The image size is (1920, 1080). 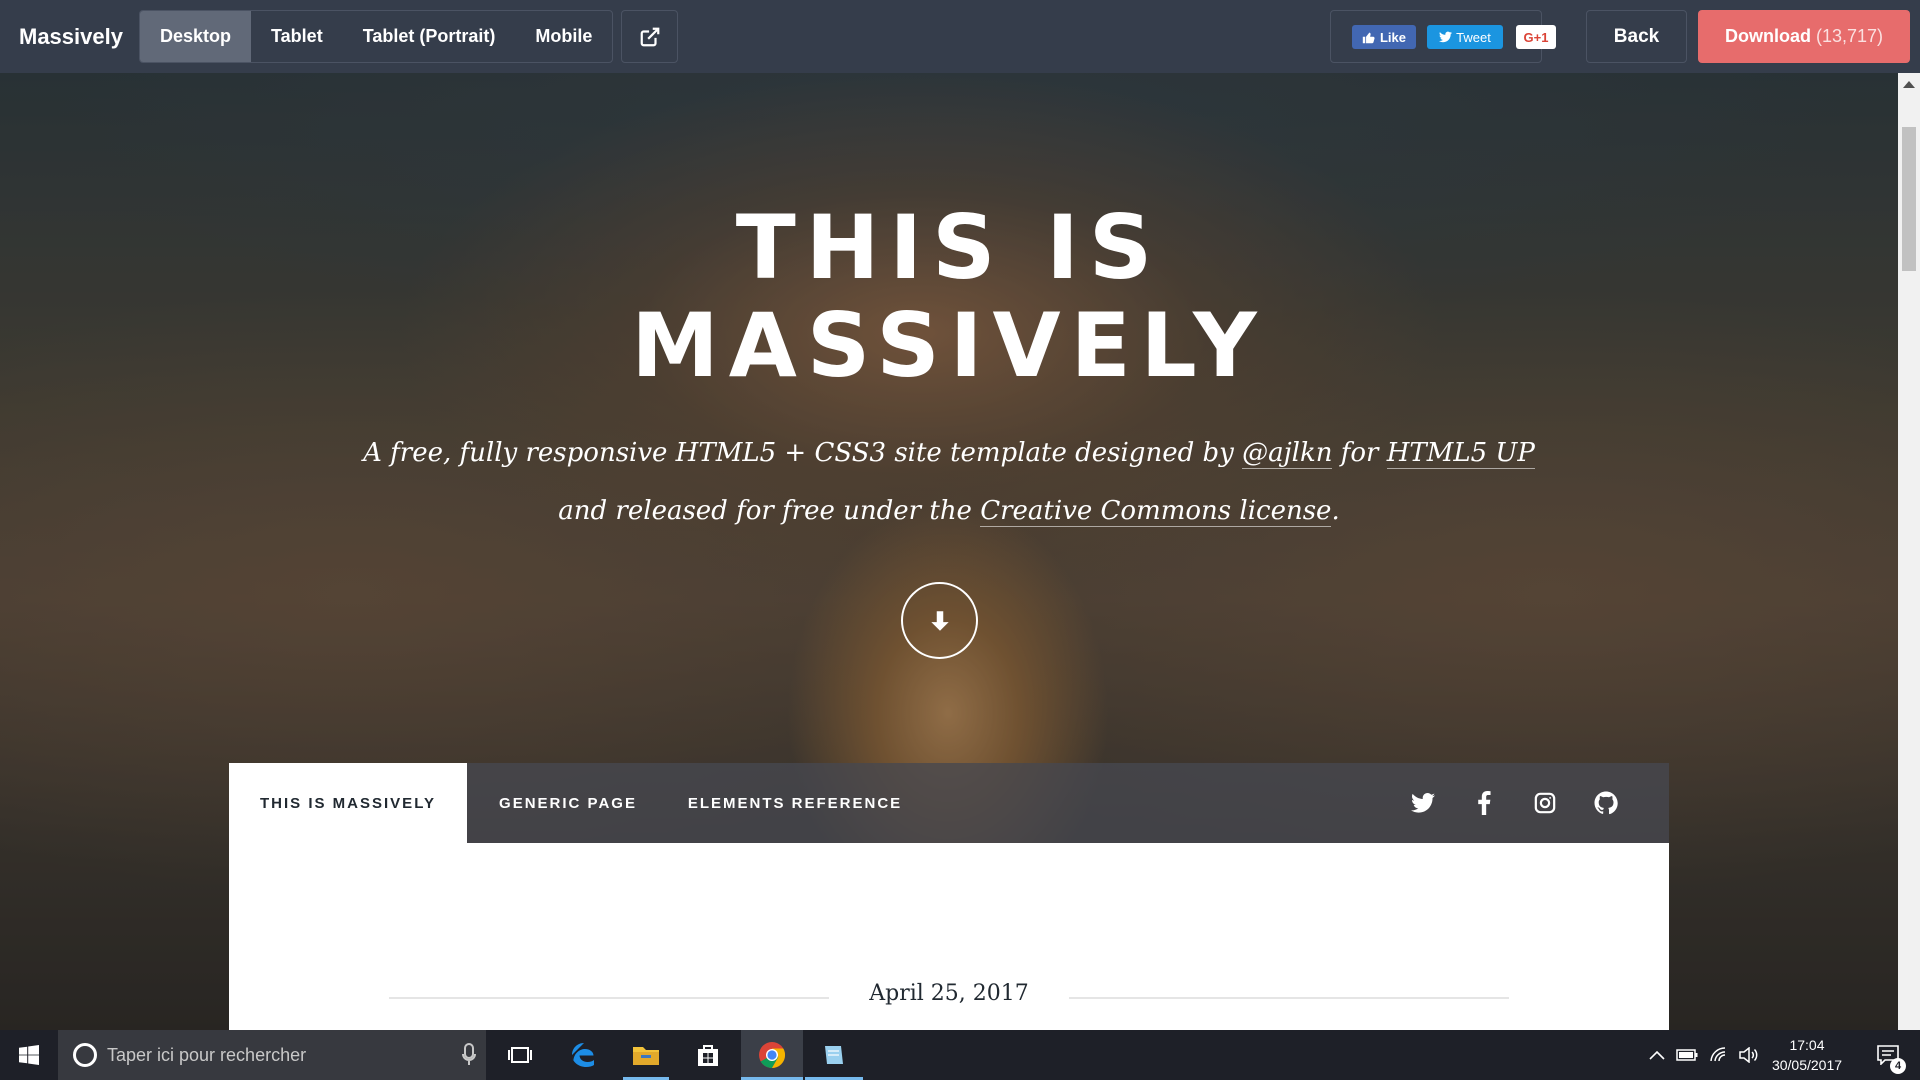 What do you see at coordinates (1807, 1045) in the screenshot?
I see `clock-time: 17:04` at bounding box center [1807, 1045].